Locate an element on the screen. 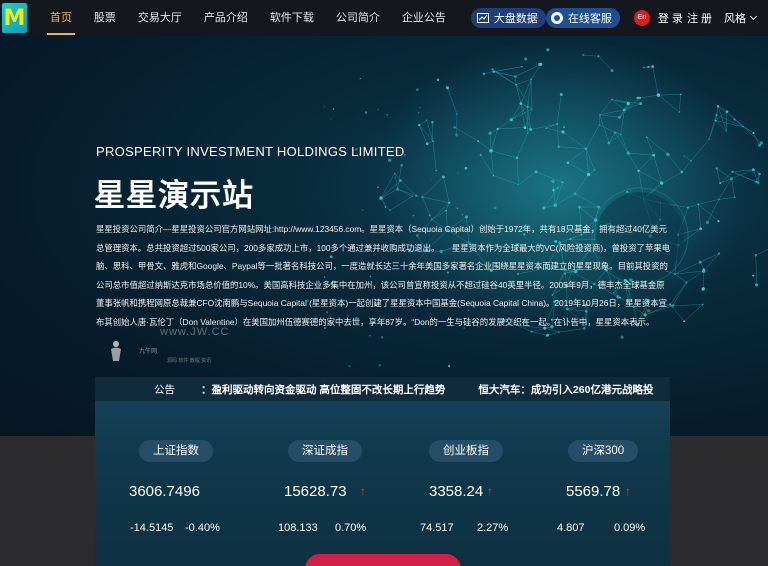 This screenshot has height=566, width=768. ticker-item: ：盈利驱动转向资金驱动 高位整固不改长期上行趋势 is located at coordinates (323, 389).